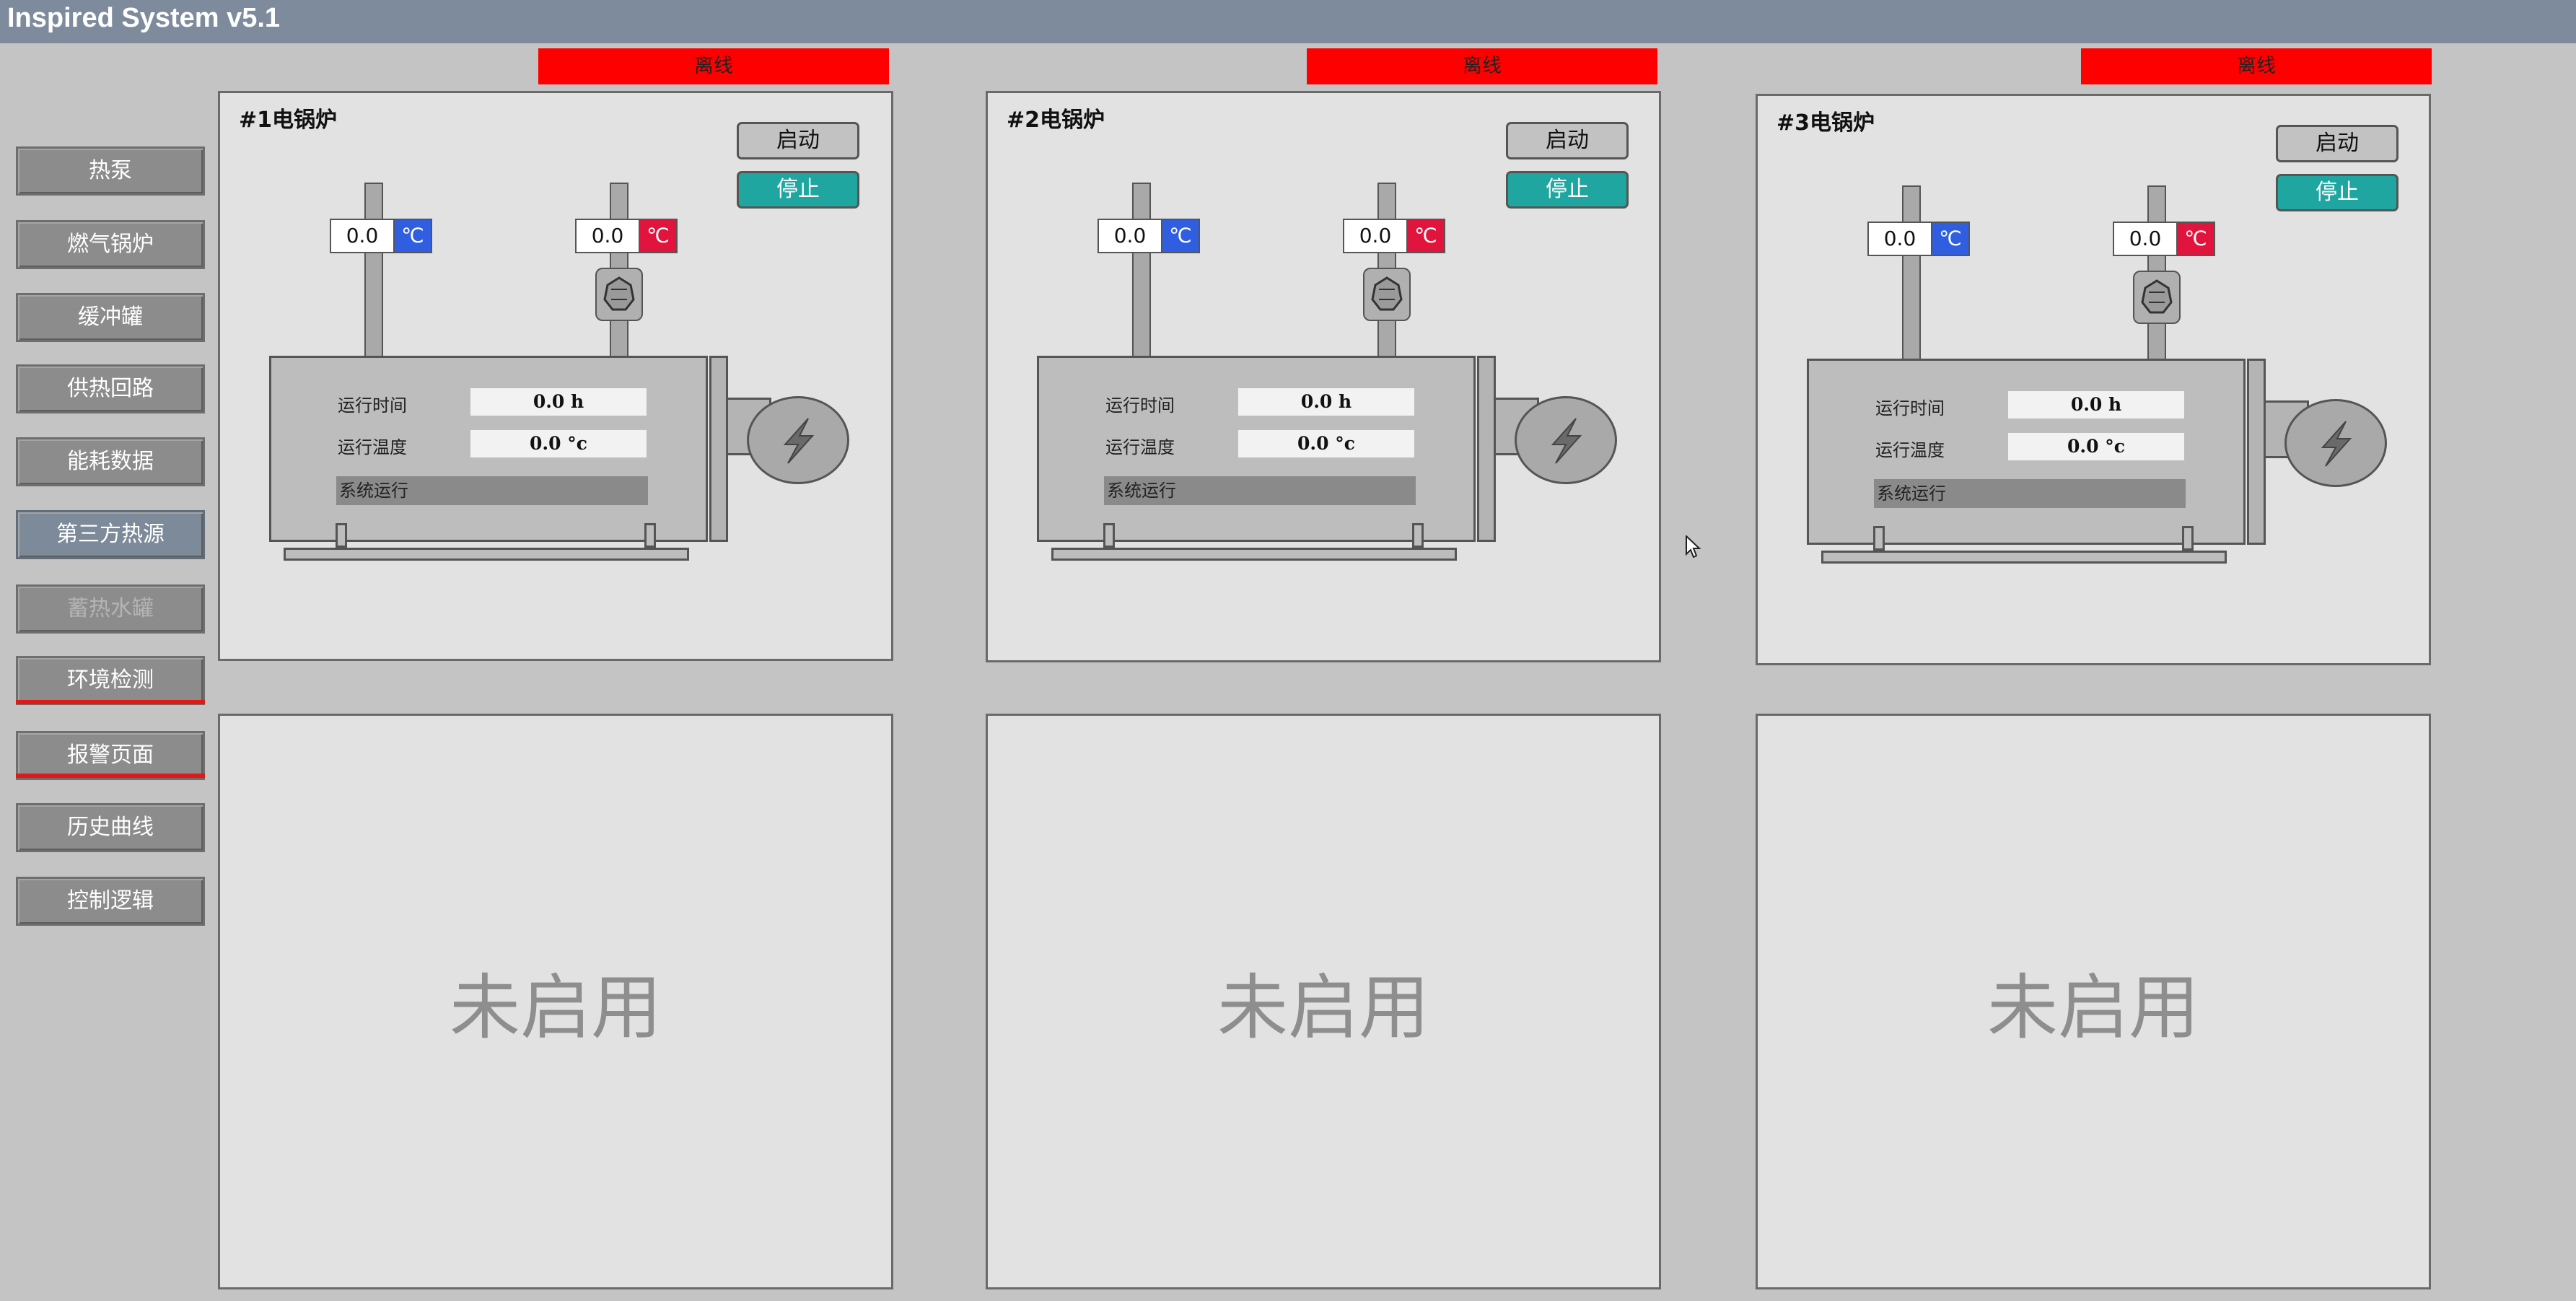 The image size is (2576, 1301). I want to click on nav-history-curve-button: 历史曲线, so click(110, 827).